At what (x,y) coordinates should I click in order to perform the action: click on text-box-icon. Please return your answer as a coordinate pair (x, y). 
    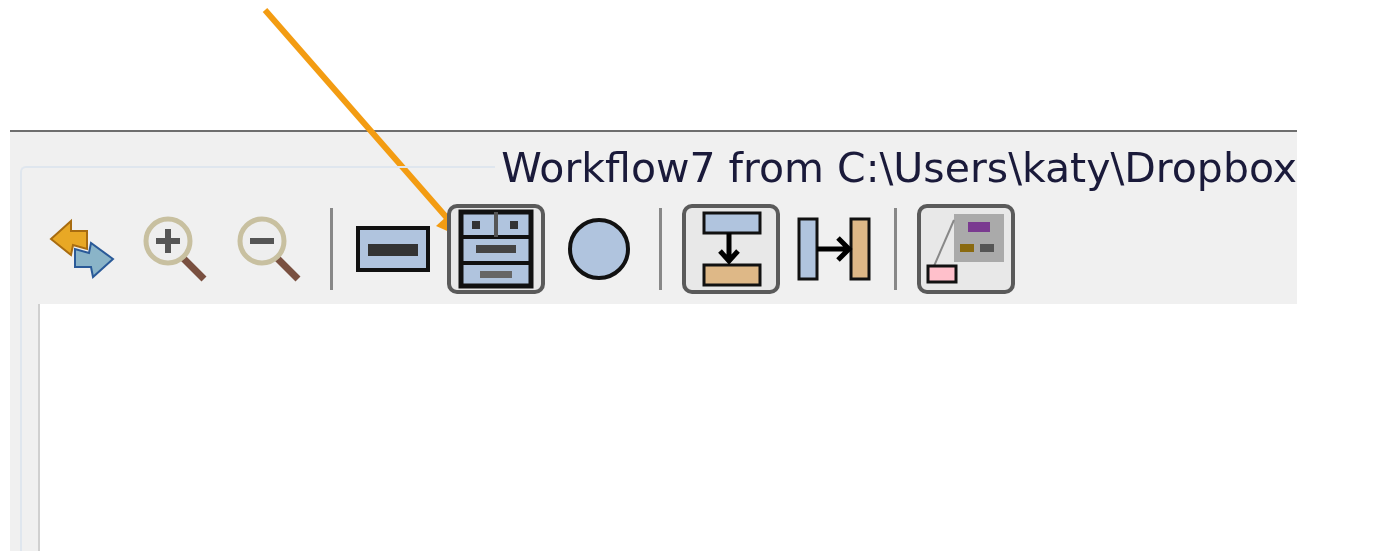
    Looking at the image, I should click on (393, 249).